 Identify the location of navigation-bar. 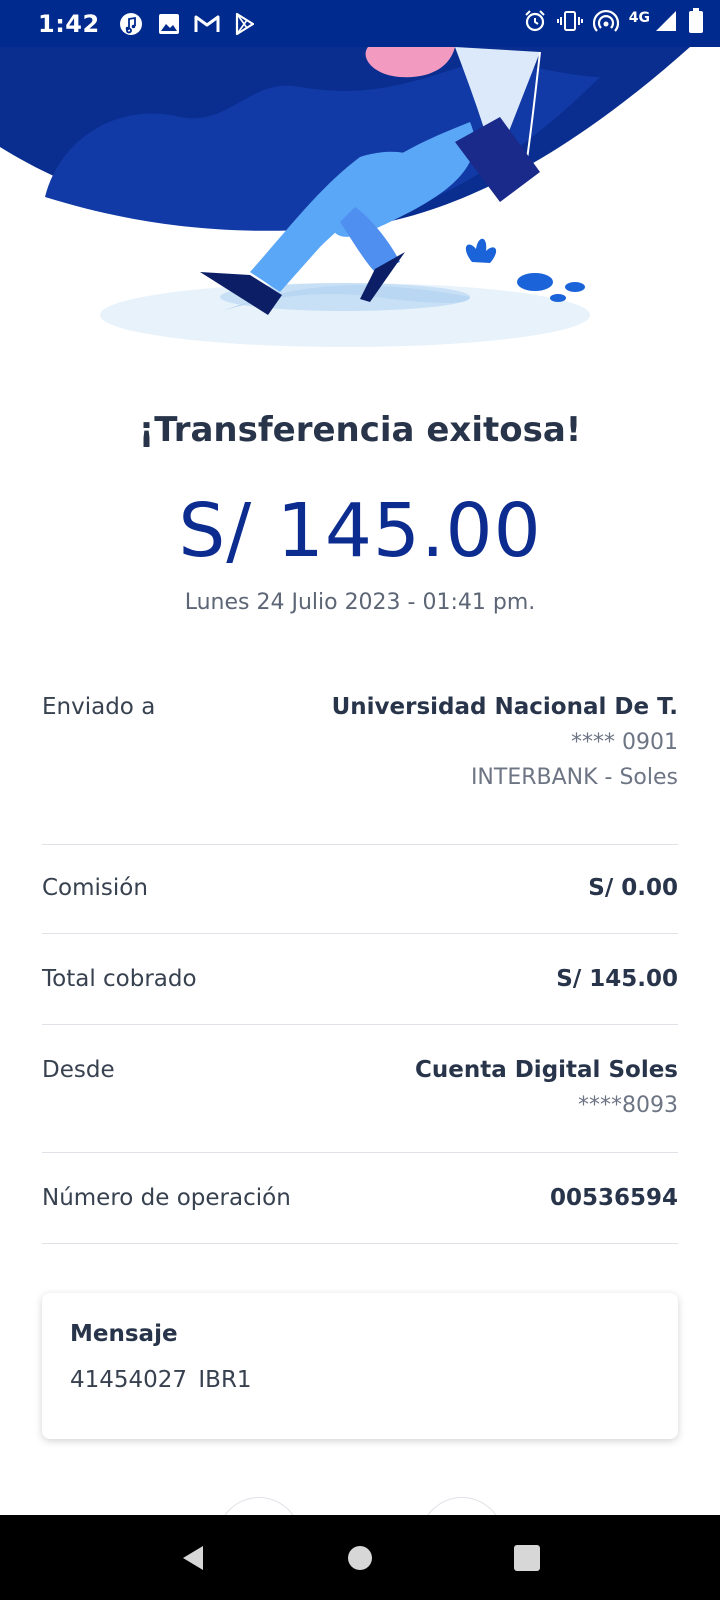
(360, 1557).